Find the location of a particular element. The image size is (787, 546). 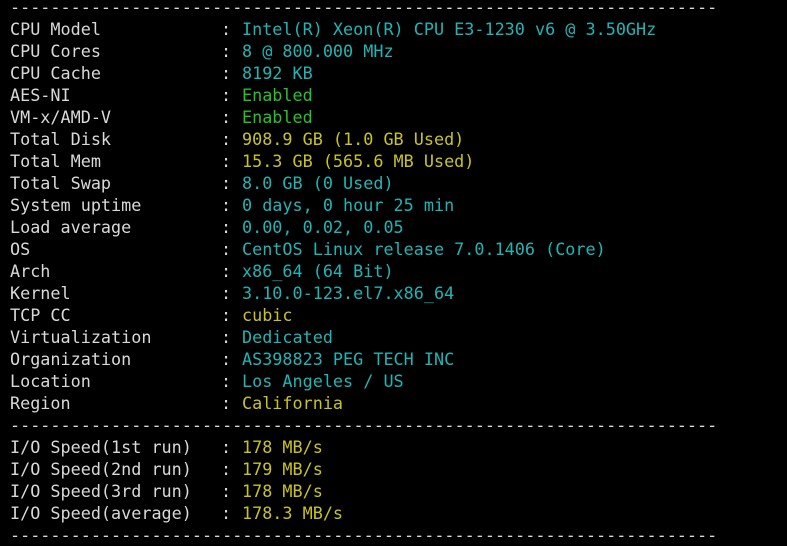

row-cpu-cores: CPU Cores:8 @ 800.000 MHz is located at coordinates (397, 51).